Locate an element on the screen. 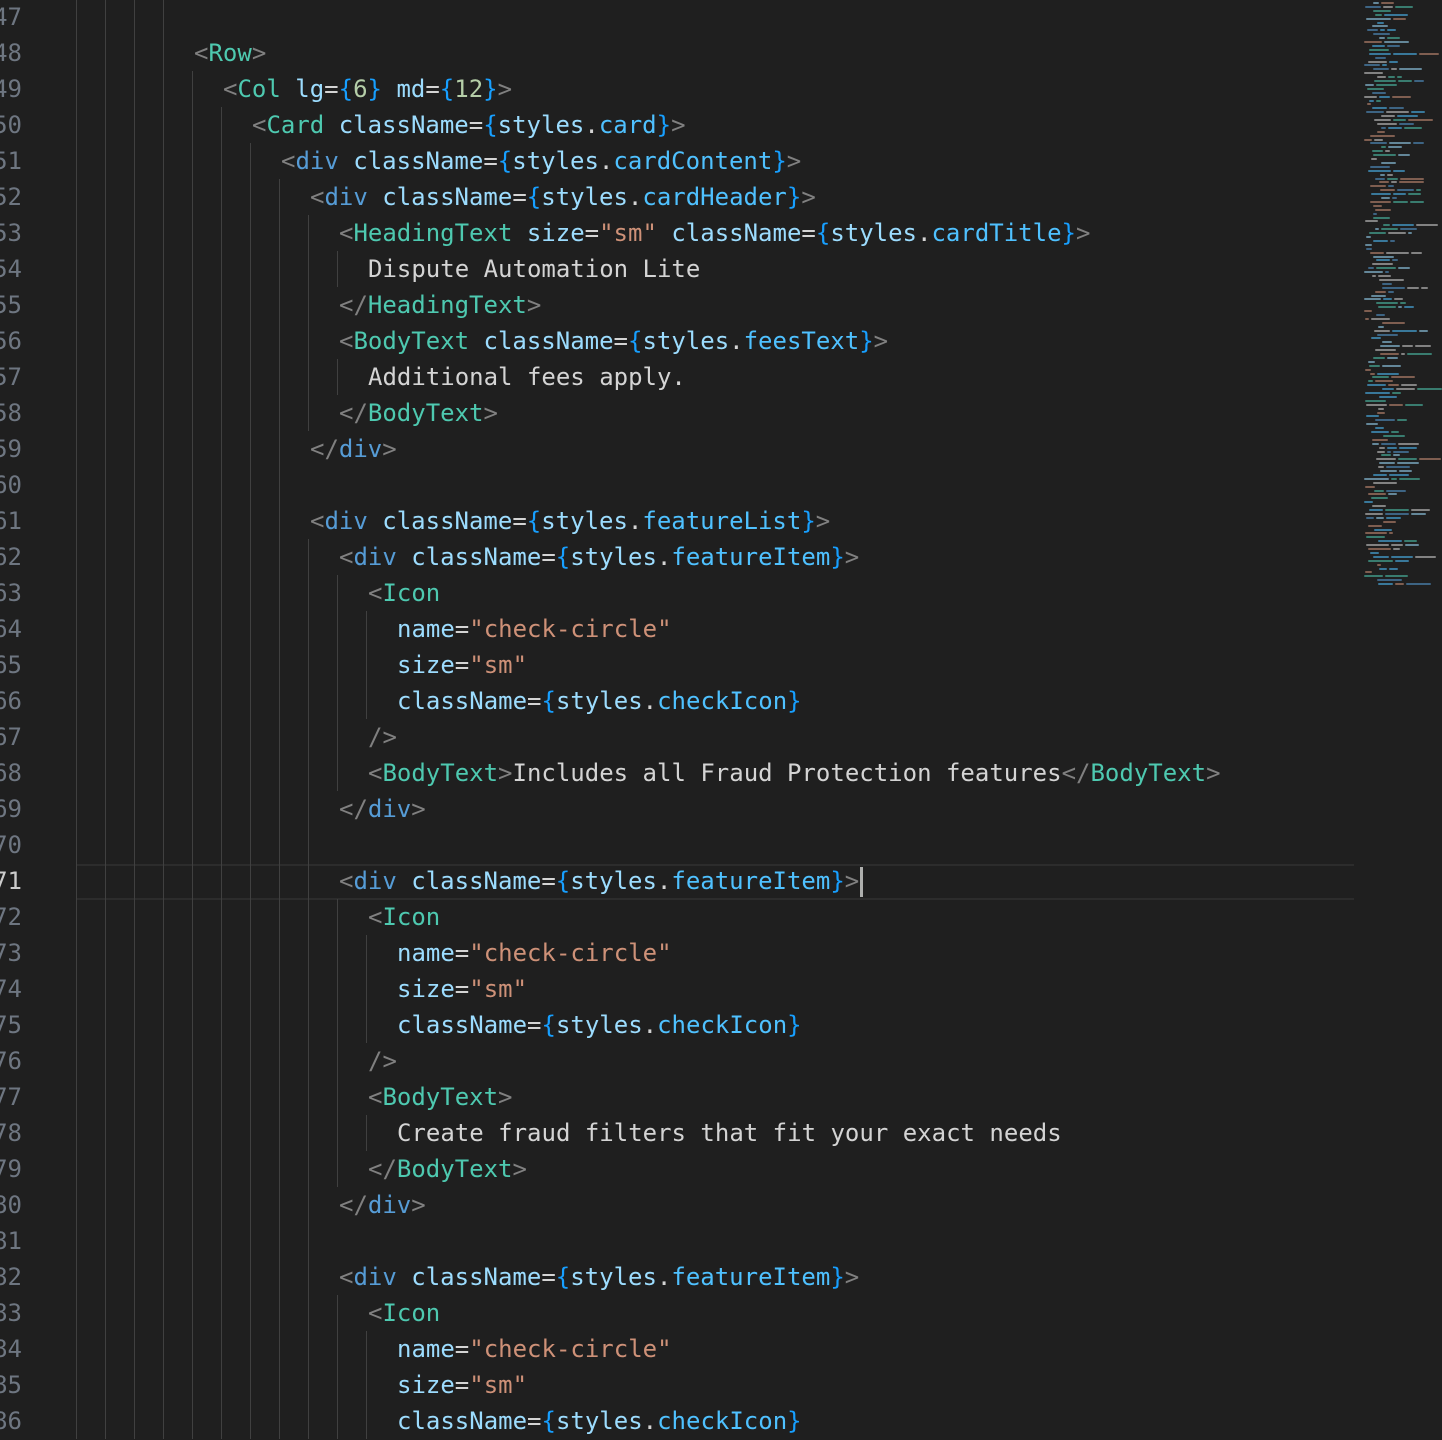  minimap is located at coordinates (1400, 300).